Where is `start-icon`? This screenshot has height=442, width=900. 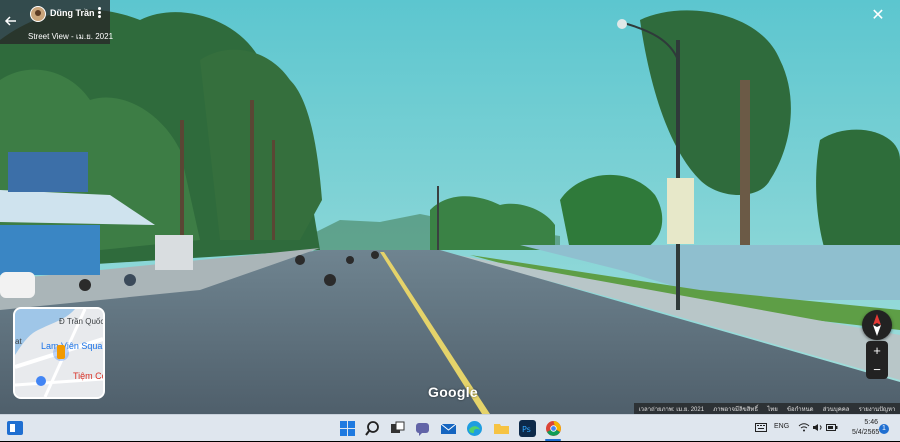
start-icon is located at coordinates (347, 428).